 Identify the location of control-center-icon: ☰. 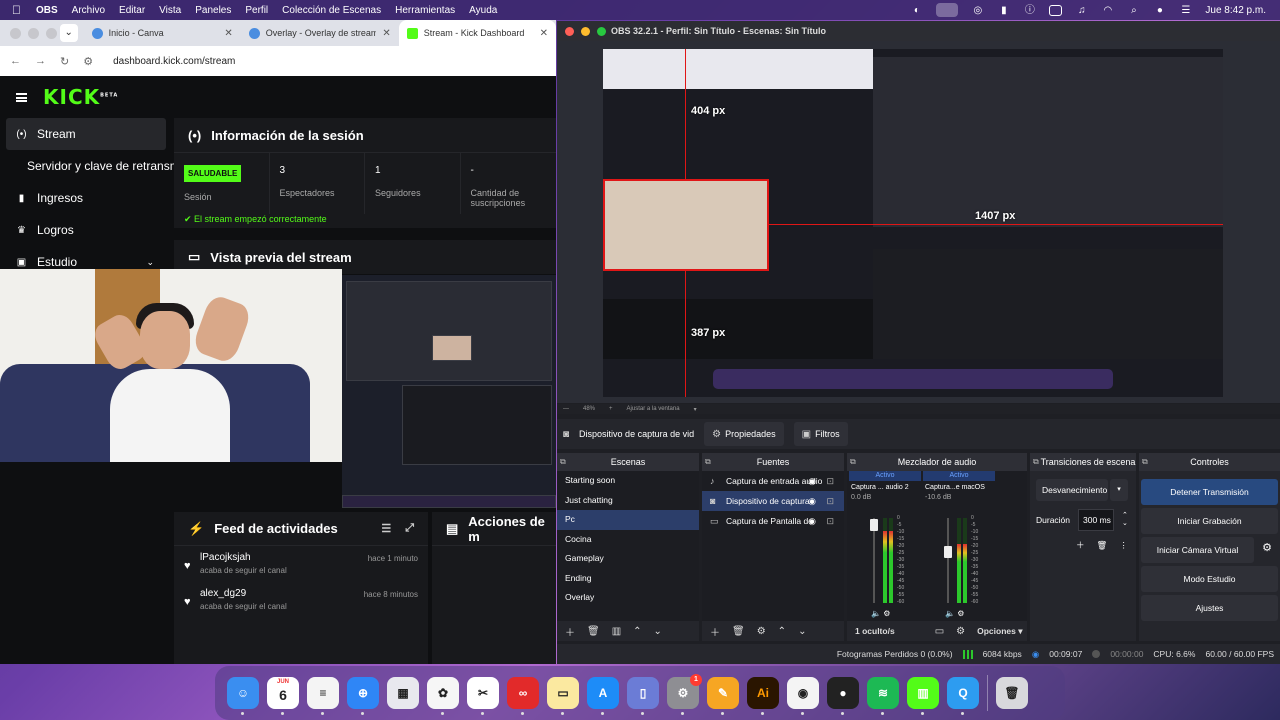
(1185, 10).